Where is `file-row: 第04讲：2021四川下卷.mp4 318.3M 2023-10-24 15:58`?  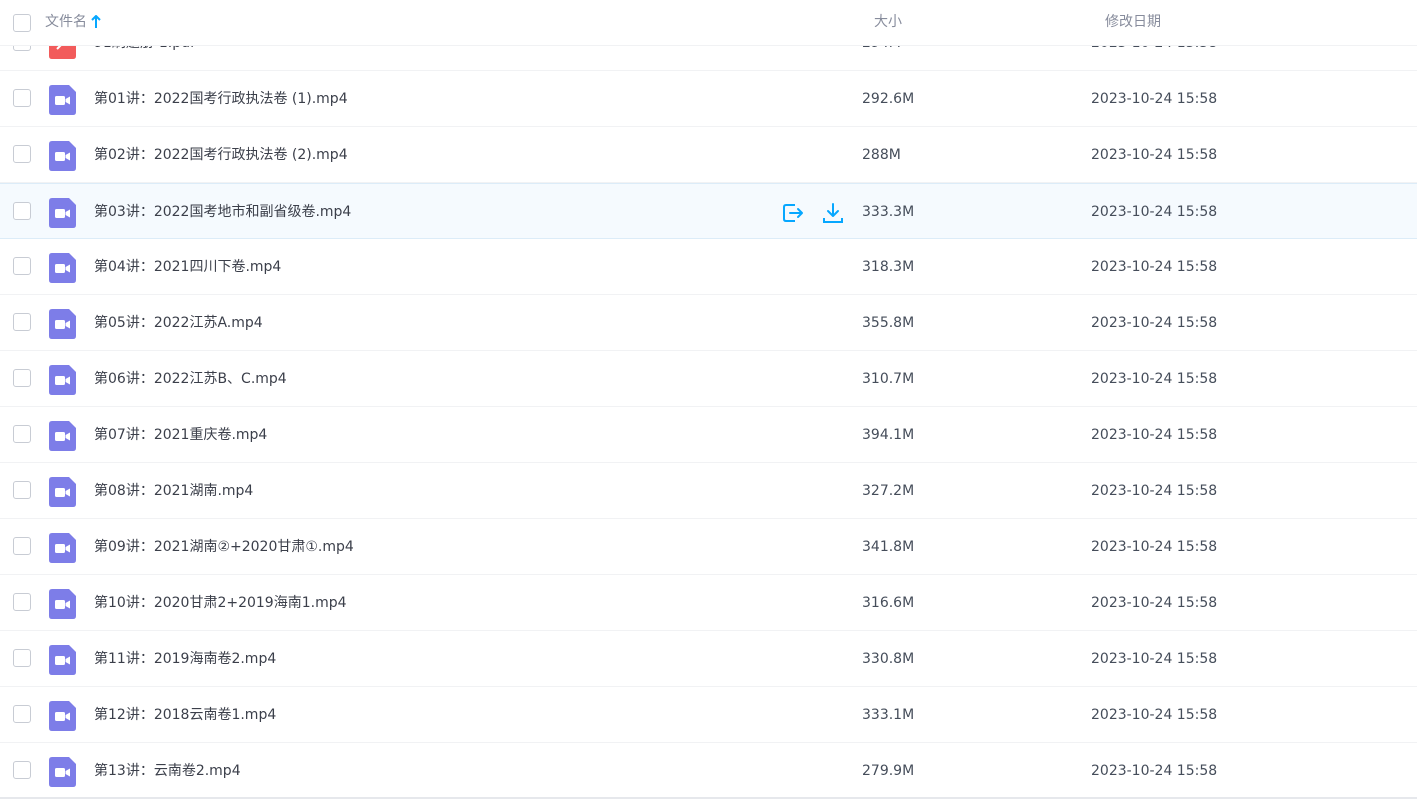
file-row: 第04讲：2021四川下卷.mp4 318.3M 2023-10-24 15:58 is located at coordinates (708, 267).